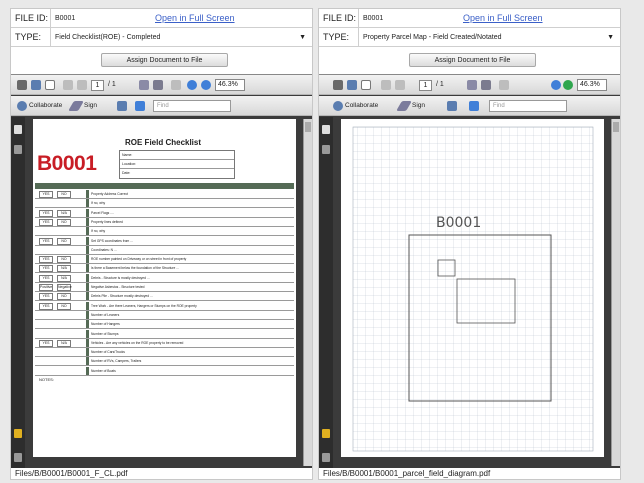  What do you see at coordinates (163, 142) in the screenshot?
I see `checklist-title: ROE Field Checklist` at bounding box center [163, 142].